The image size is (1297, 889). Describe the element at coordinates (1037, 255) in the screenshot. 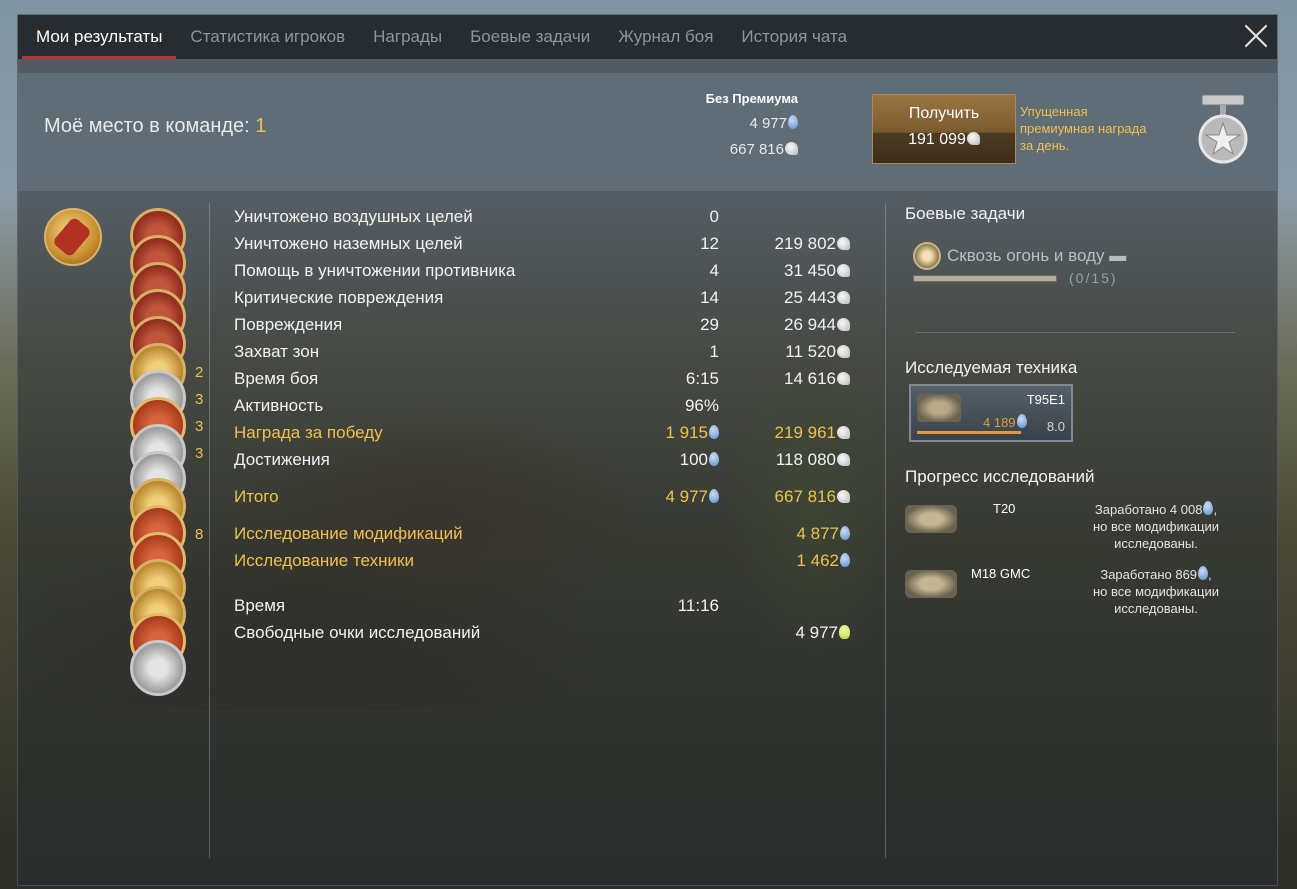

I see `task-name: Сквозь огонь и воду ▬` at that location.